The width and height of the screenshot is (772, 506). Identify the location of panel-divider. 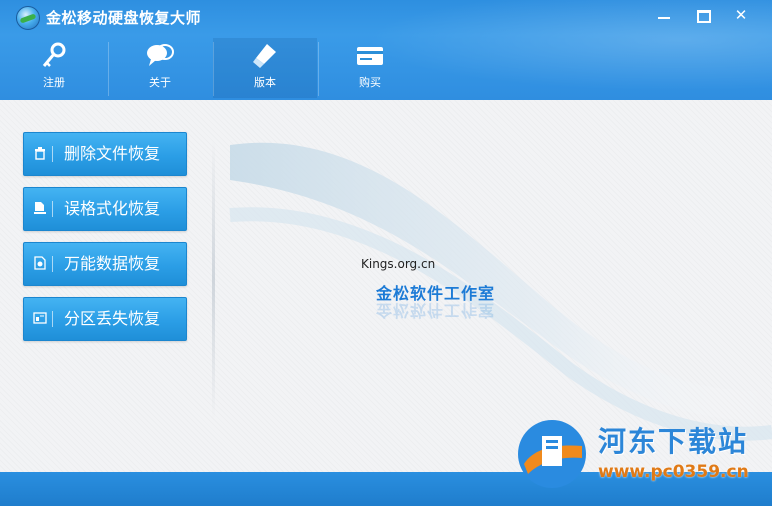
(213, 280).